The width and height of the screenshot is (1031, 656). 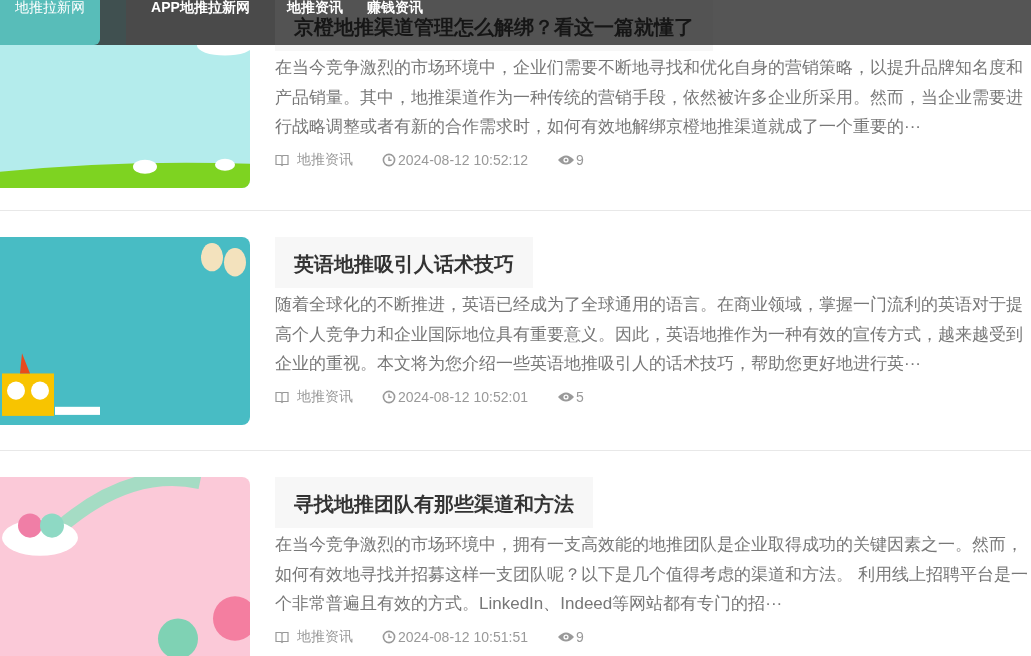 What do you see at coordinates (315, 7) in the screenshot?
I see `nav-tab: 地推资讯` at bounding box center [315, 7].